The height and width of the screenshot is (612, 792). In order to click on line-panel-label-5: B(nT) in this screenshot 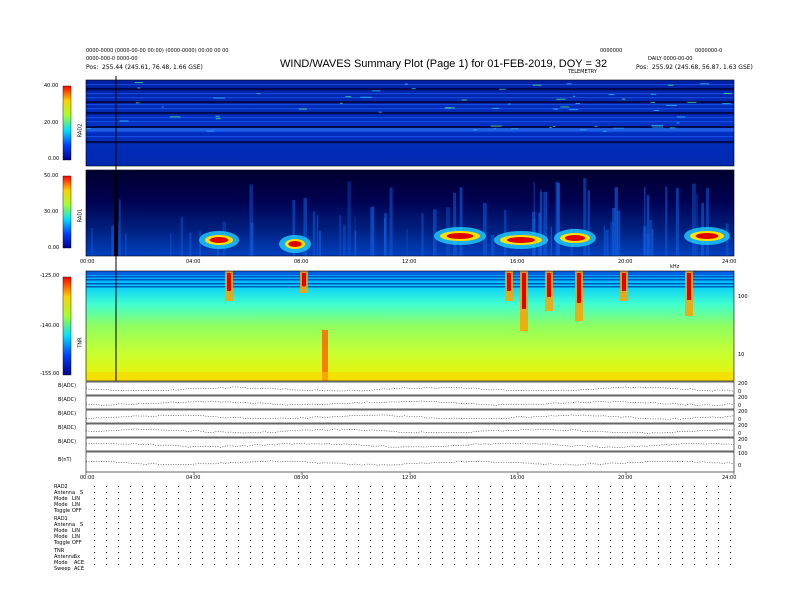, I will do `click(65, 460)`.